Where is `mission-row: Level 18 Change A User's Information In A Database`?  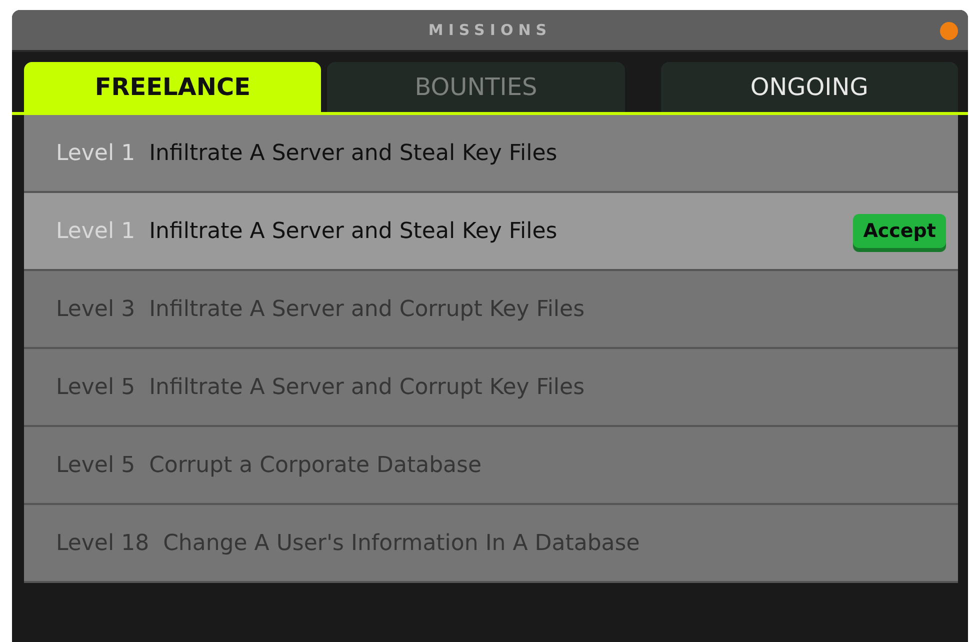
mission-row: Level 18 Change A User's Information In A Database is located at coordinates (491, 544).